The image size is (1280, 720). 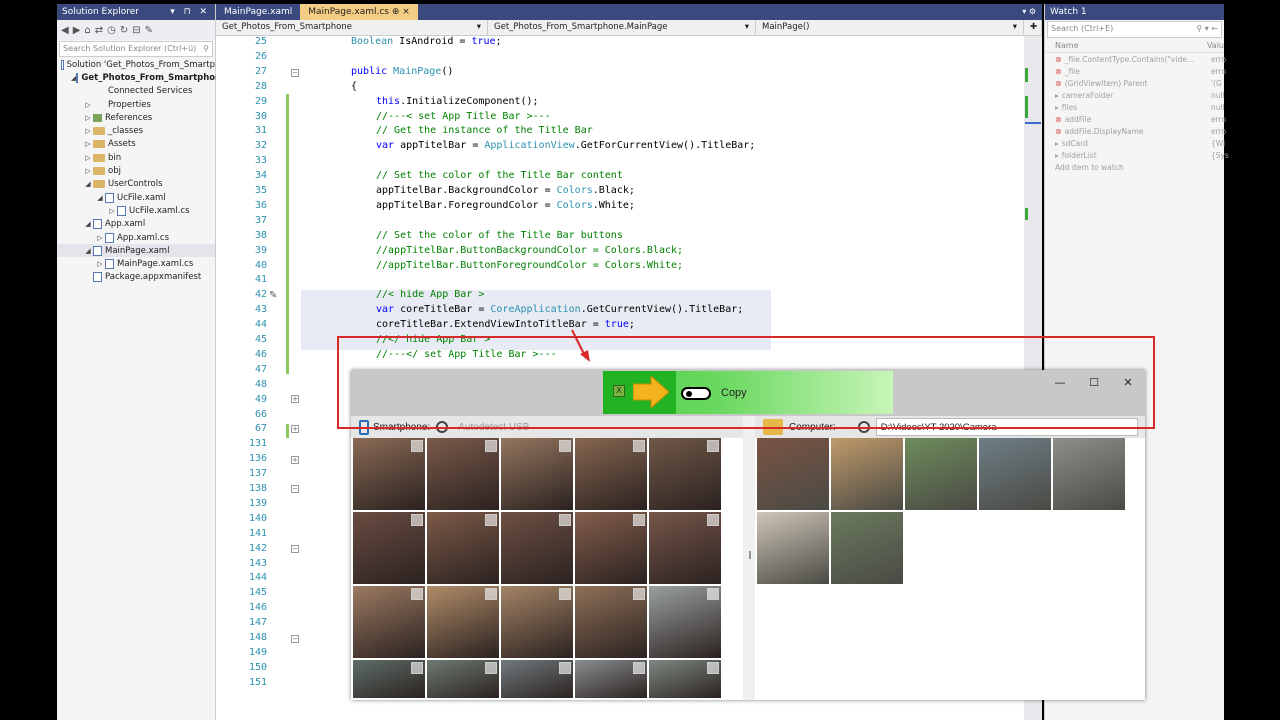 What do you see at coordinates (1135, 119) in the screenshot?
I see `watch-row: ⊗ addFile erro` at bounding box center [1135, 119].